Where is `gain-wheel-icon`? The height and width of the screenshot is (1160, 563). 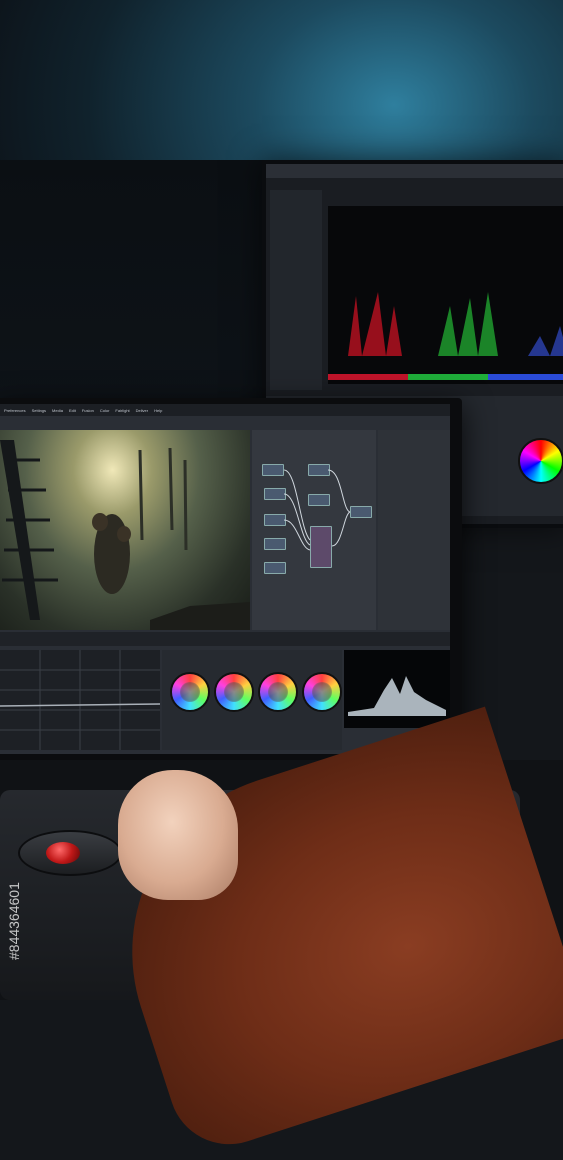
gain-wheel-icon is located at coordinates (278, 692).